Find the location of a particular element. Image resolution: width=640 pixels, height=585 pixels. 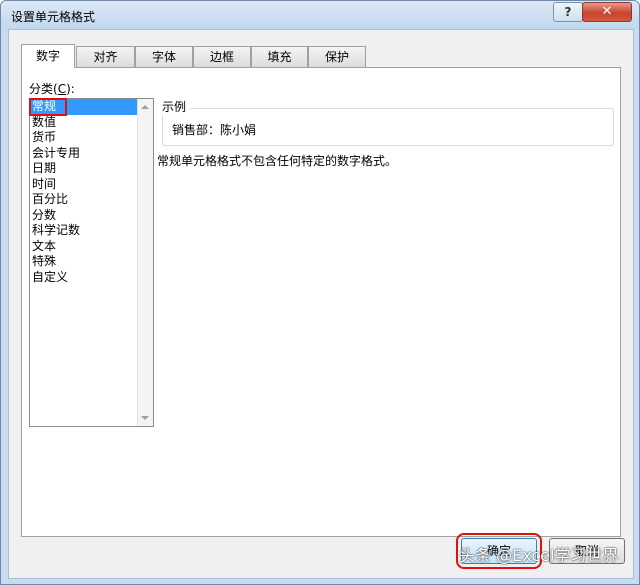

sample-legend: 示例 is located at coordinates (176, 106).